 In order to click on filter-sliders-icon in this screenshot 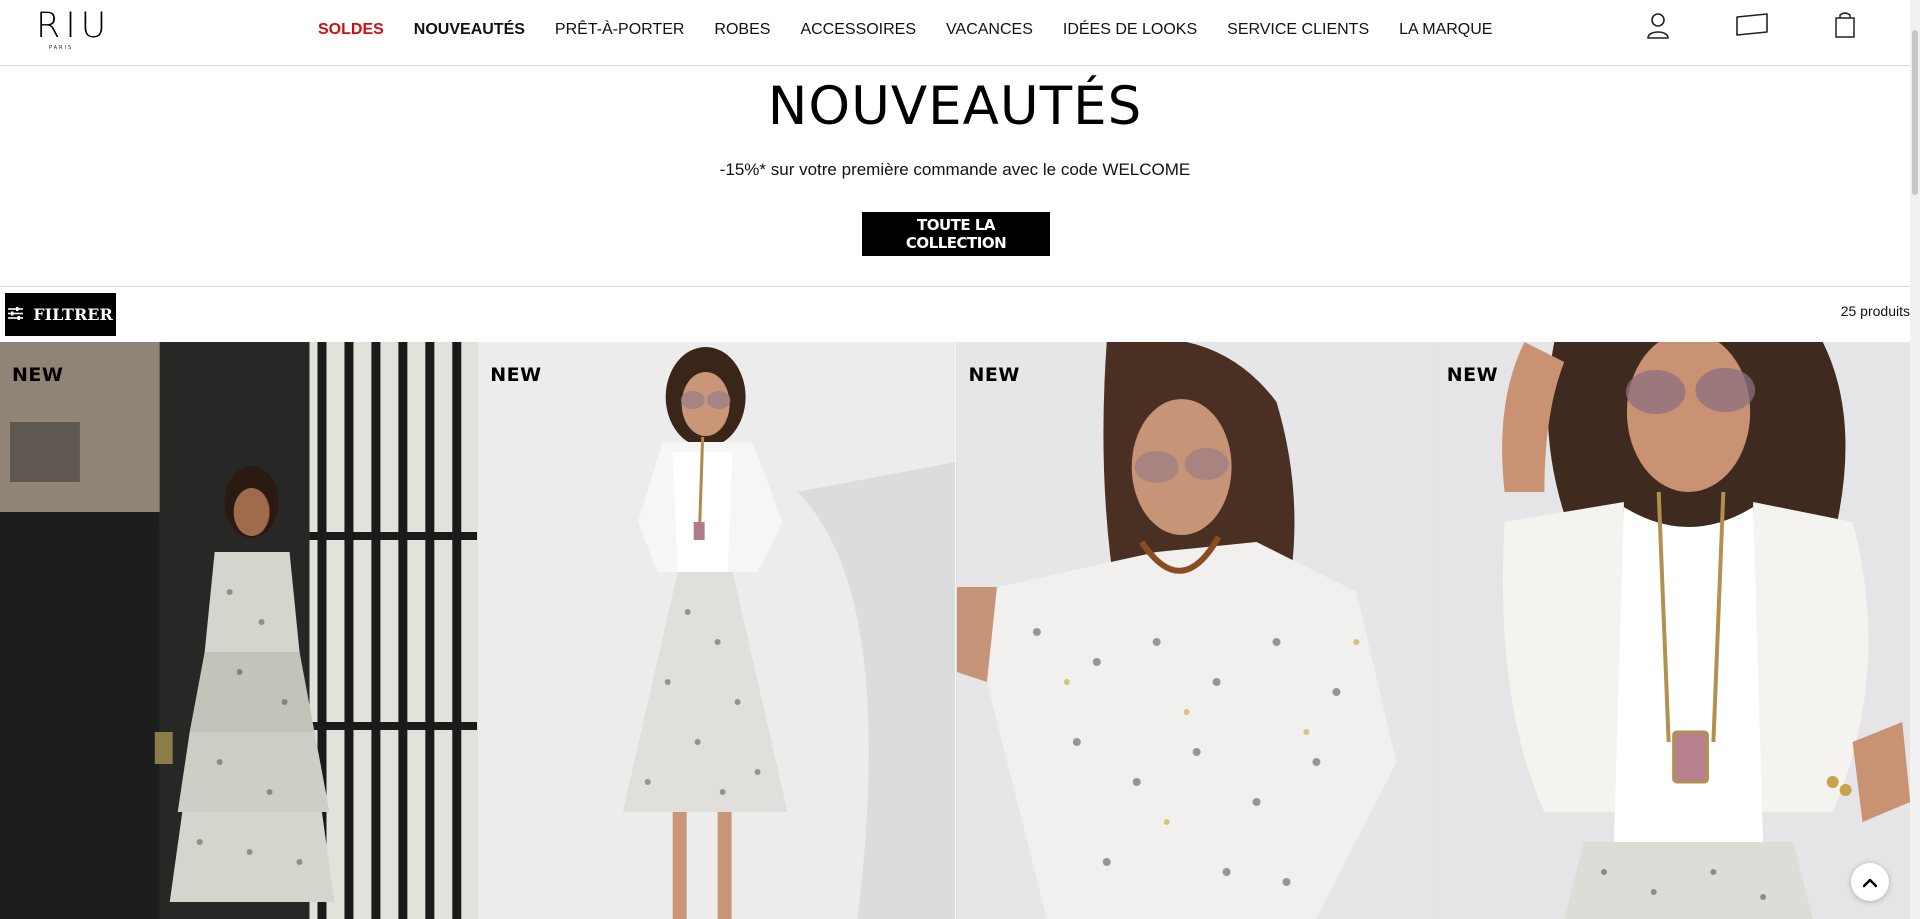, I will do `click(16, 314)`.